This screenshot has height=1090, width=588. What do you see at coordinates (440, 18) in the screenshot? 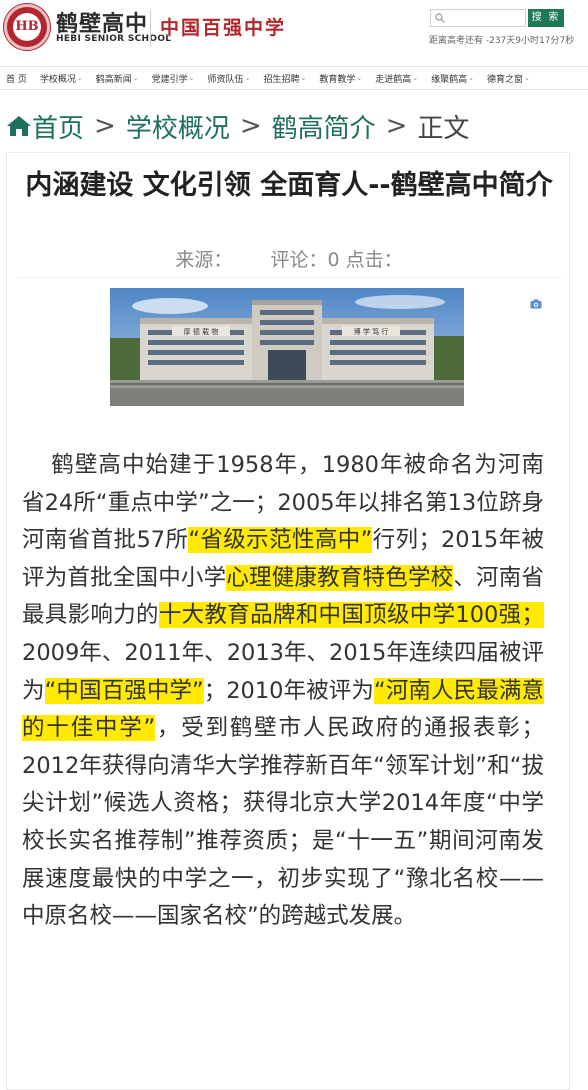
I see `search-icon` at bounding box center [440, 18].